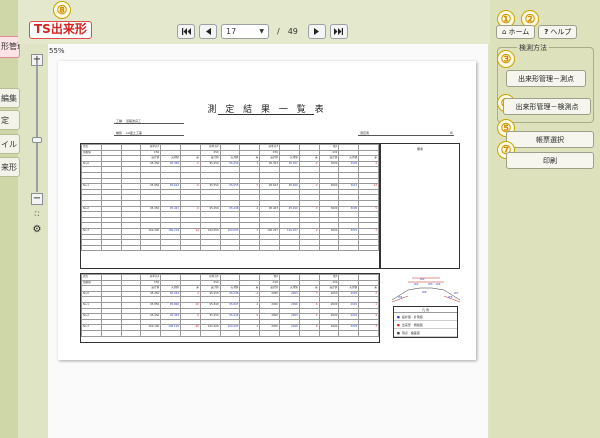 Image resolution: width=600 pixels, height=438 pixels. Describe the element at coordinates (10, 120) in the screenshot. I see `left-menu-item-2: 定` at that location.